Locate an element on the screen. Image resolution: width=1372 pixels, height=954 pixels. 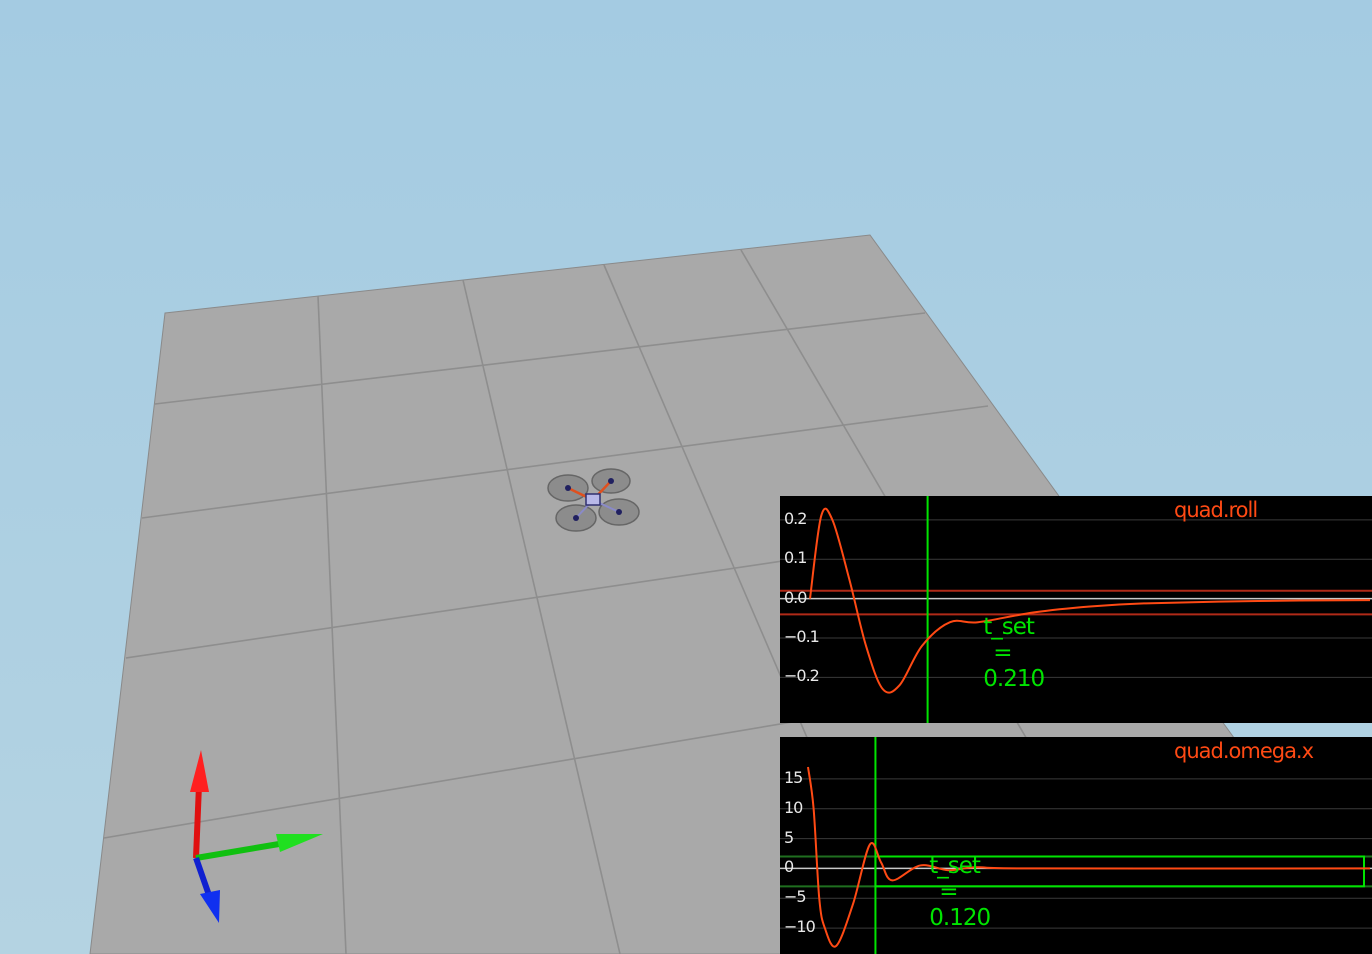
roll-settle-value: 0.210 is located at coordinates (1014, 679).